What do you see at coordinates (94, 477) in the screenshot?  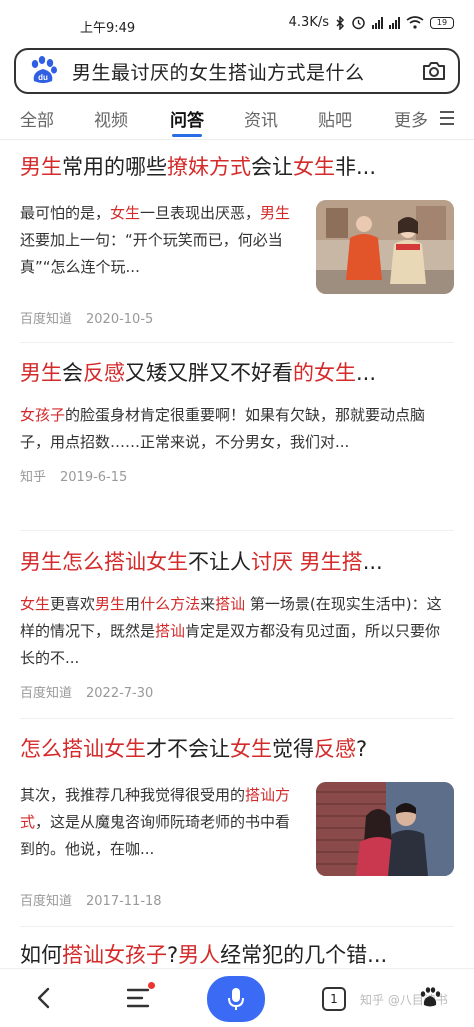 I see `result-date: 2019-6-15` at bounding box center [94, 477].